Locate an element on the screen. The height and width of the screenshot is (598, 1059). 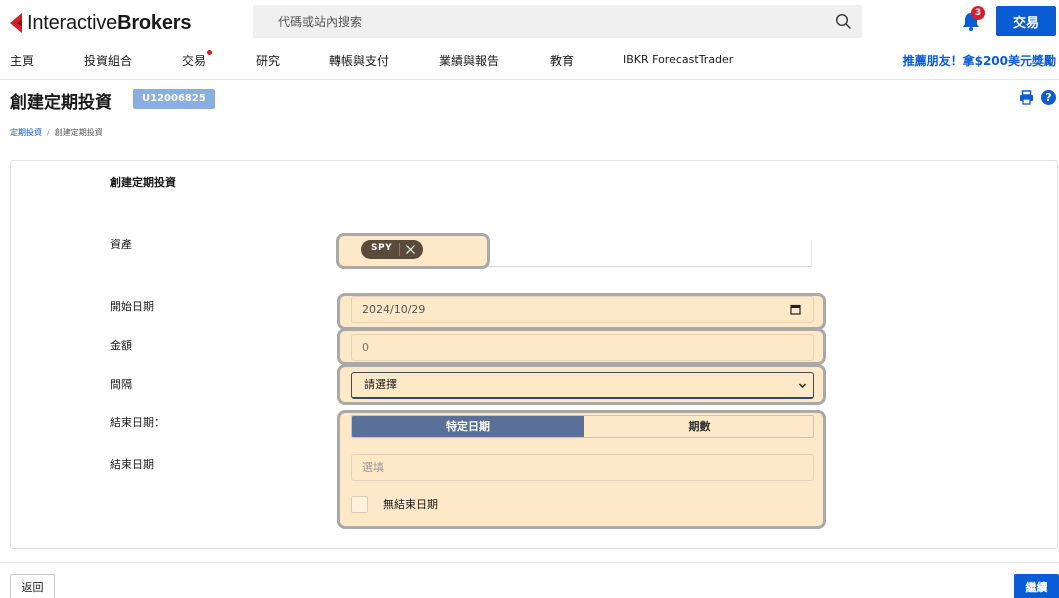
notification-count-badge: 3 is located at coordinates (978, 13).